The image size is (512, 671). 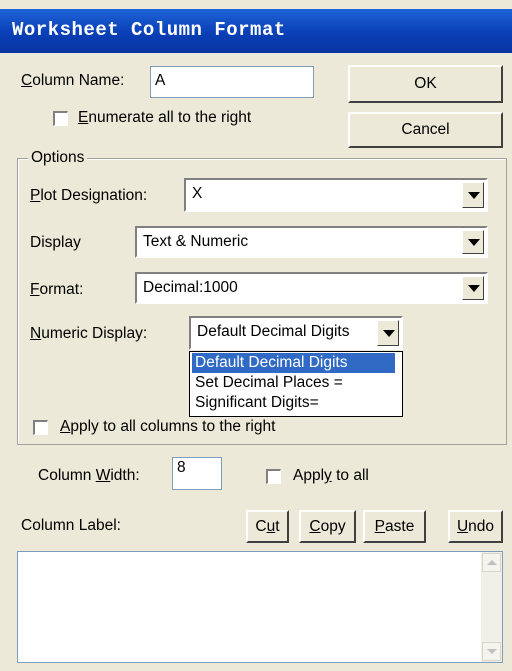 I want to click on title-bar: Worksheet Column Format, so click(x=256, y=31).